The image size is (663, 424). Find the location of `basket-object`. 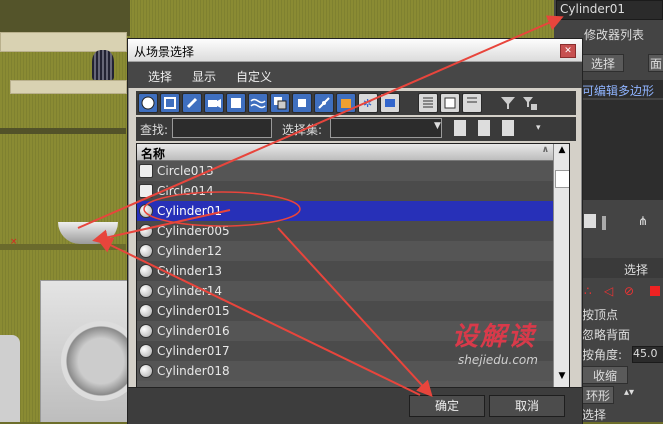

basket-object is located at coordinates (103, 65).